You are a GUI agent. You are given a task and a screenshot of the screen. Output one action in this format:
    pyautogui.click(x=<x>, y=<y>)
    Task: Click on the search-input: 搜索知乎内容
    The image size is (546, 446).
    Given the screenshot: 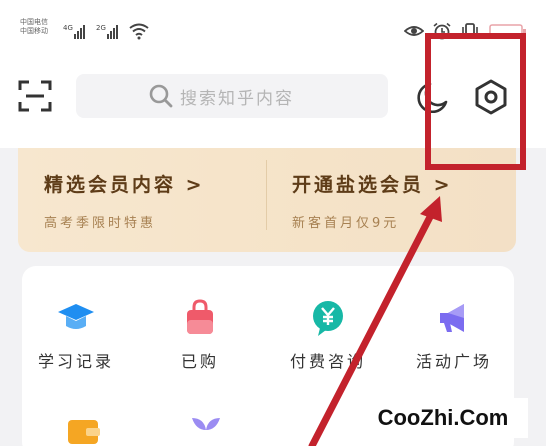 What is the action you would take?
    pyautogui.click(x=232, y=96)
    